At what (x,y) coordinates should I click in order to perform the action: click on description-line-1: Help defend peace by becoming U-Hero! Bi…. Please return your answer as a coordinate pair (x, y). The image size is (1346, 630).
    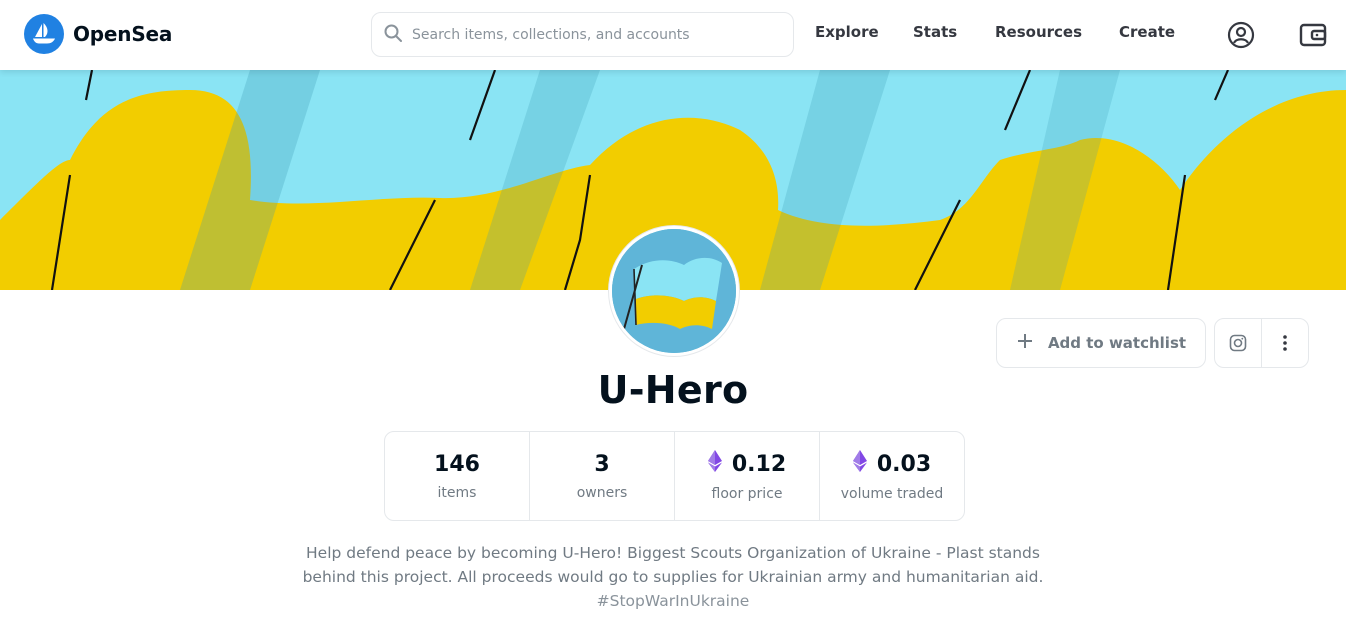
    Looking at the image, I should click on (673, 553).